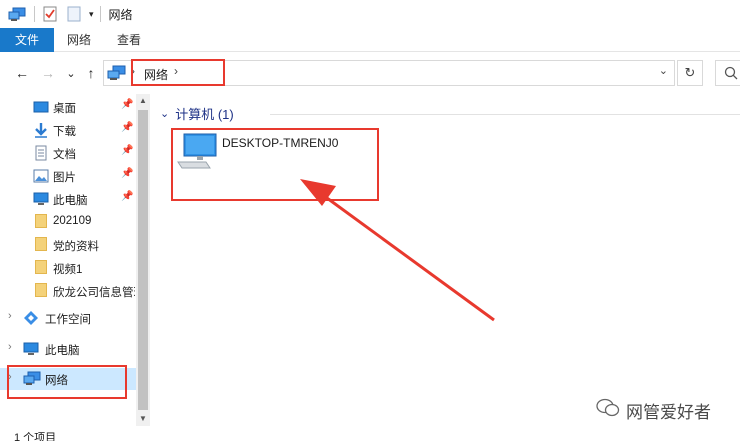 The image size is (740, 441). What do you see at coordinates (27, 40) in the screenshot?
I see `tab-file: 文件` at bounding box center [27, 40].